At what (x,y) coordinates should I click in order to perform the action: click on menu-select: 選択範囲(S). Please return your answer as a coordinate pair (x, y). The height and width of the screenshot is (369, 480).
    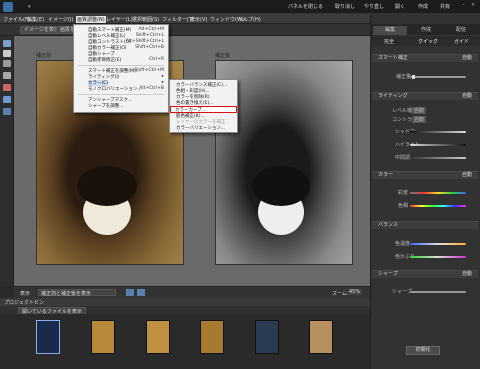
    Looking at the image, I should click on (145, 19).